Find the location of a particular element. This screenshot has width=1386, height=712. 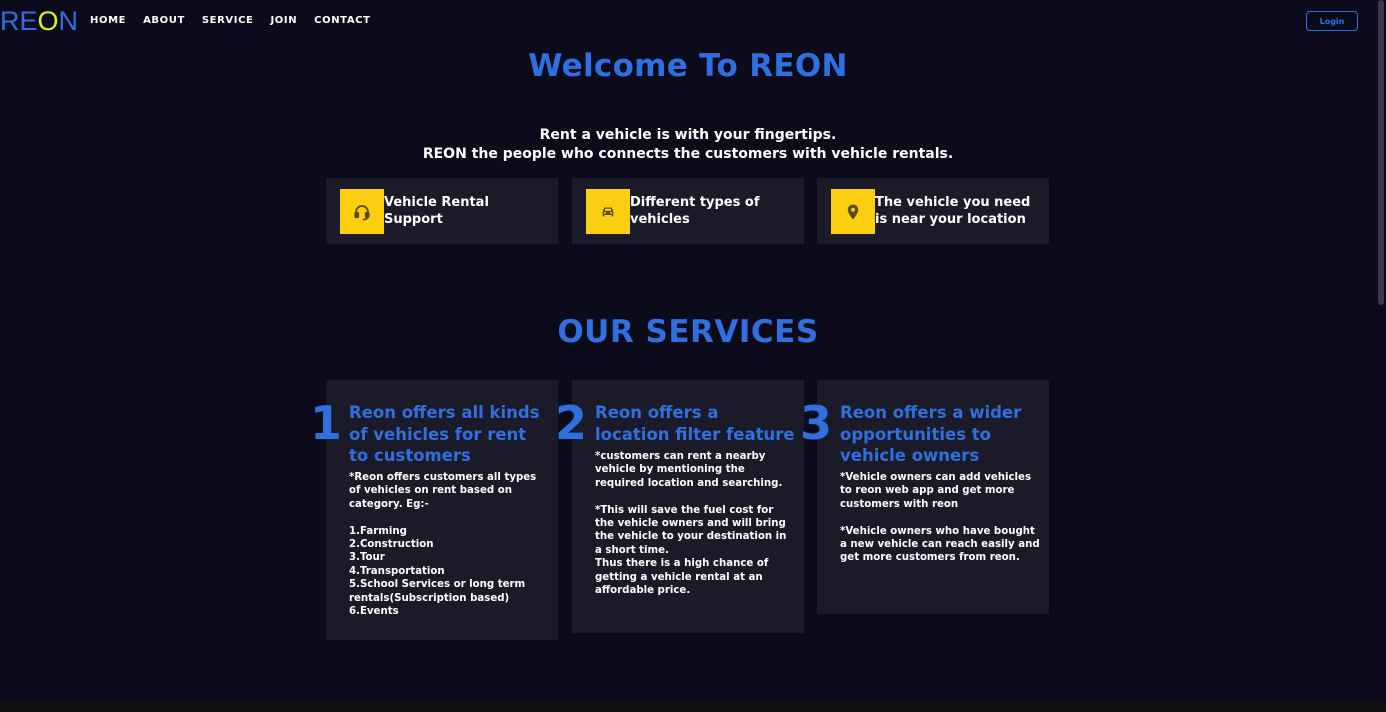

logo-letter-r: R is located at coordinates (10, 21).